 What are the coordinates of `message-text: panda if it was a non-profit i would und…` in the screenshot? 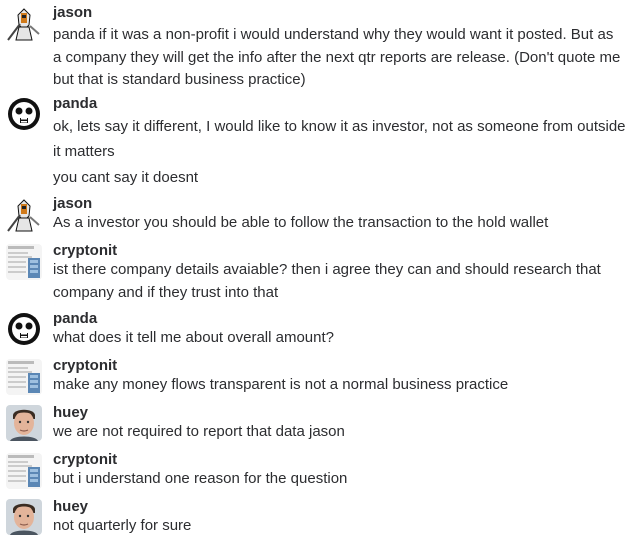 It's located at (333, 34).